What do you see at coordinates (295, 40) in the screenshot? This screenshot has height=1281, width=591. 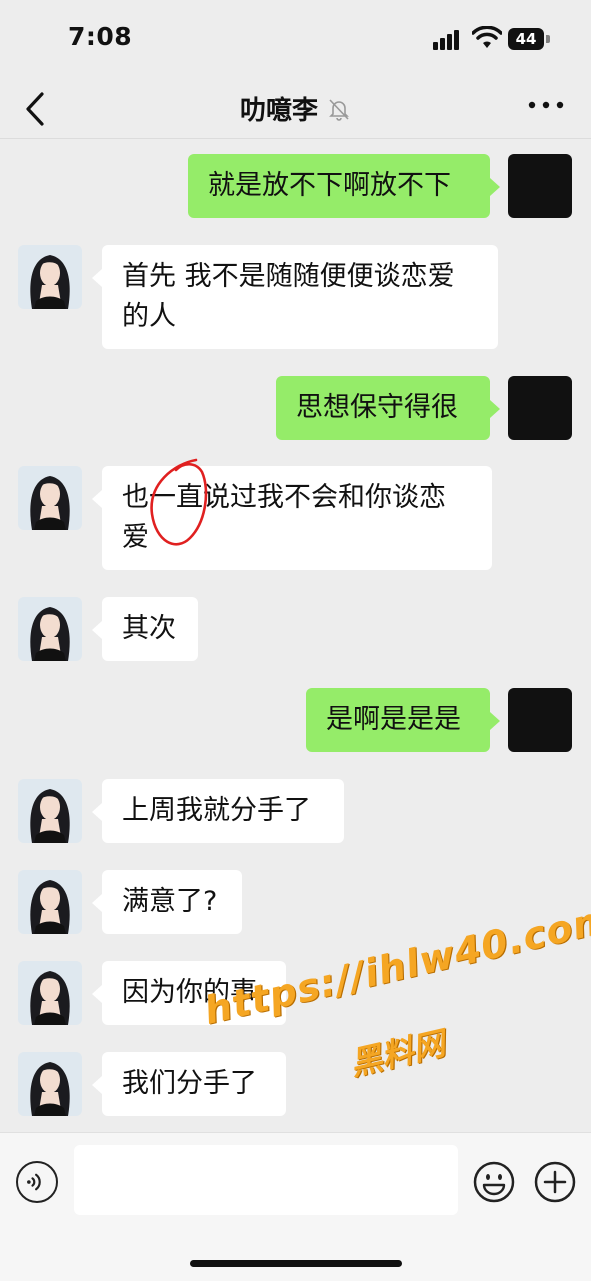 I see `status-bar: 7:08 44` at bounding box center [295, 40].